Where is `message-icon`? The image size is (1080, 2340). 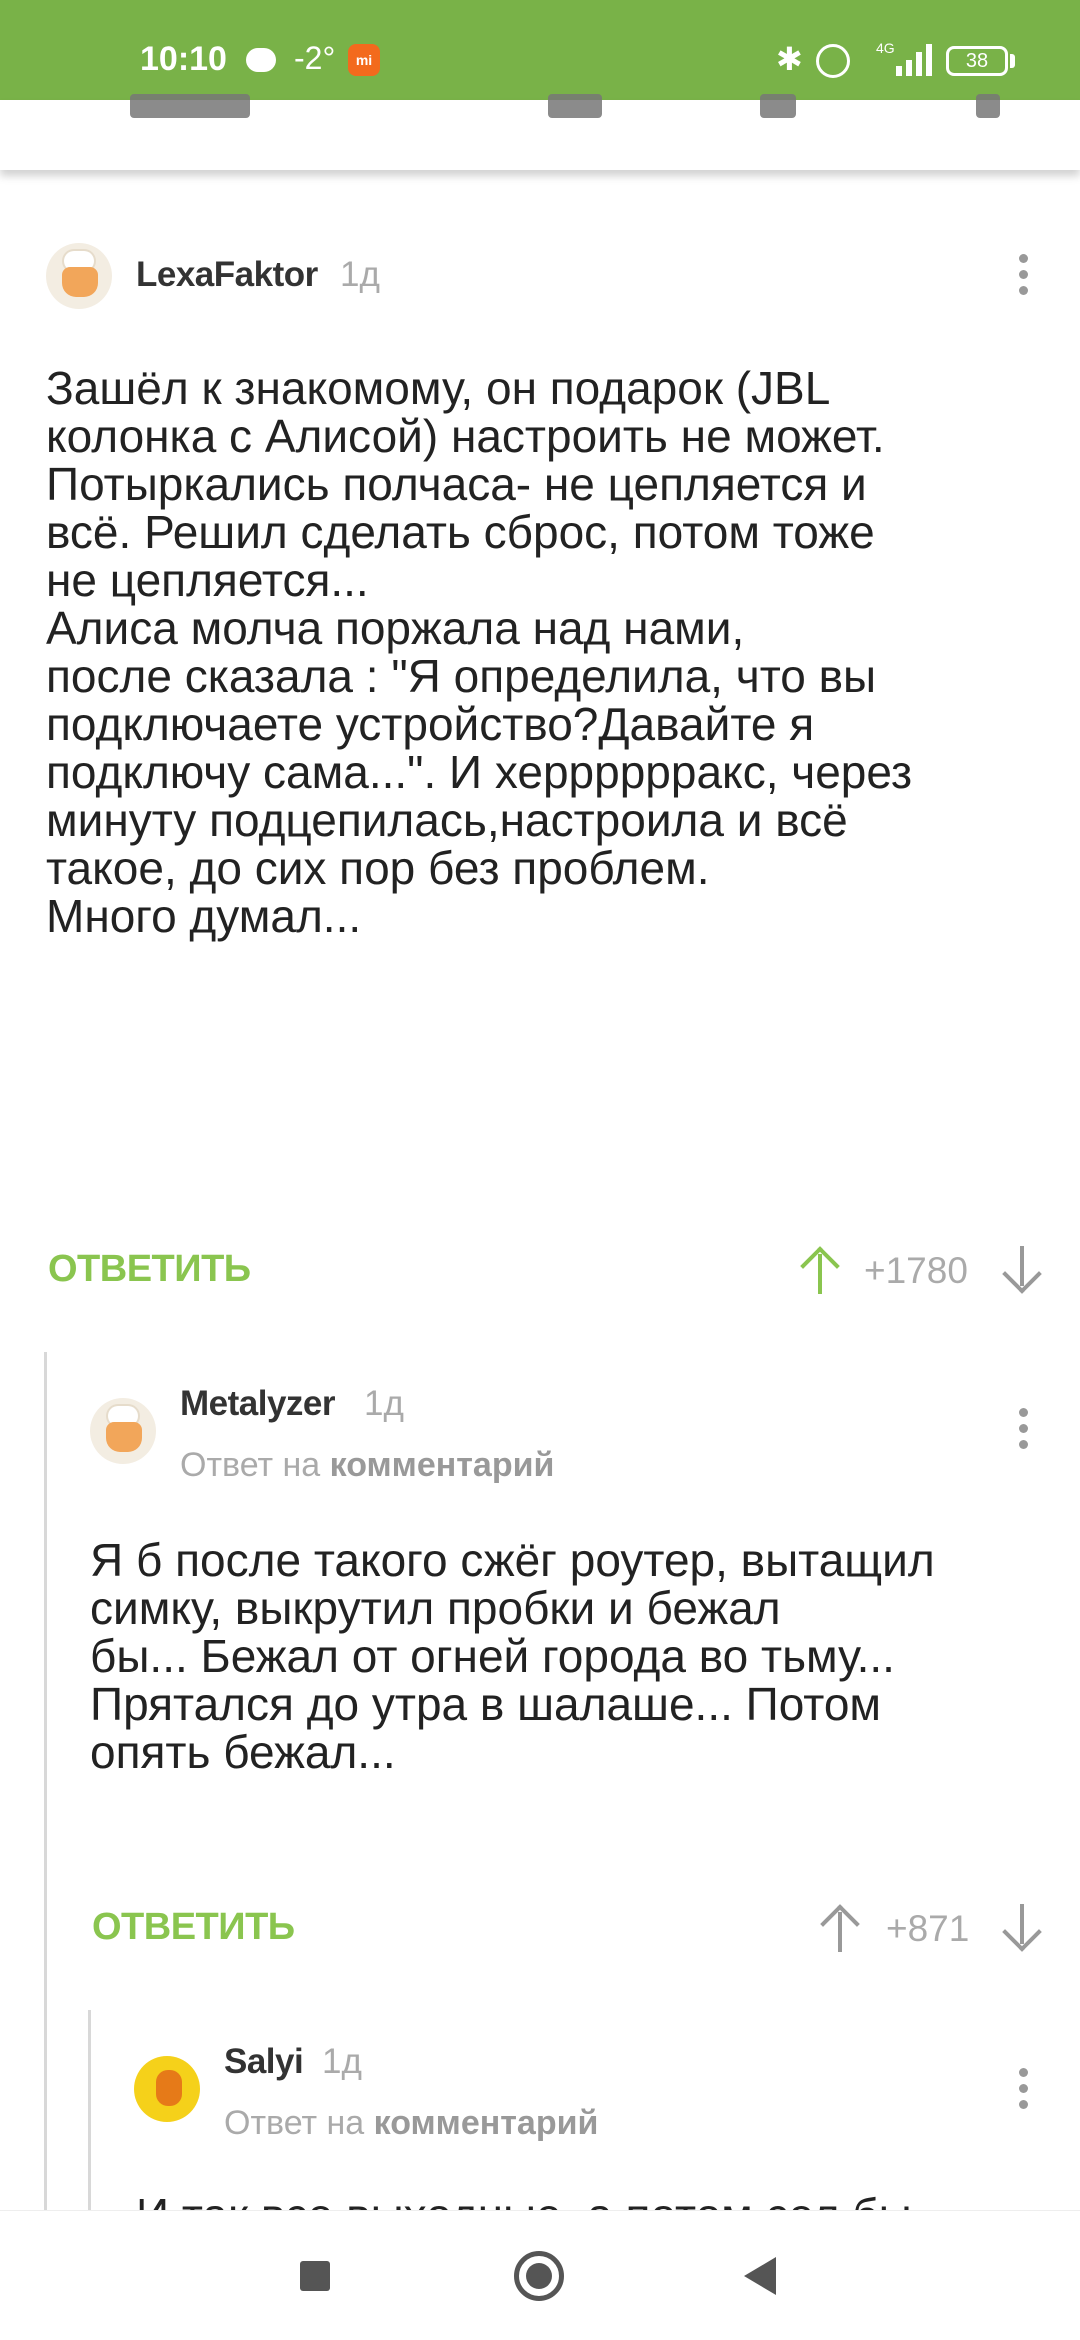
message-icon is located at coordinates (261, 60).